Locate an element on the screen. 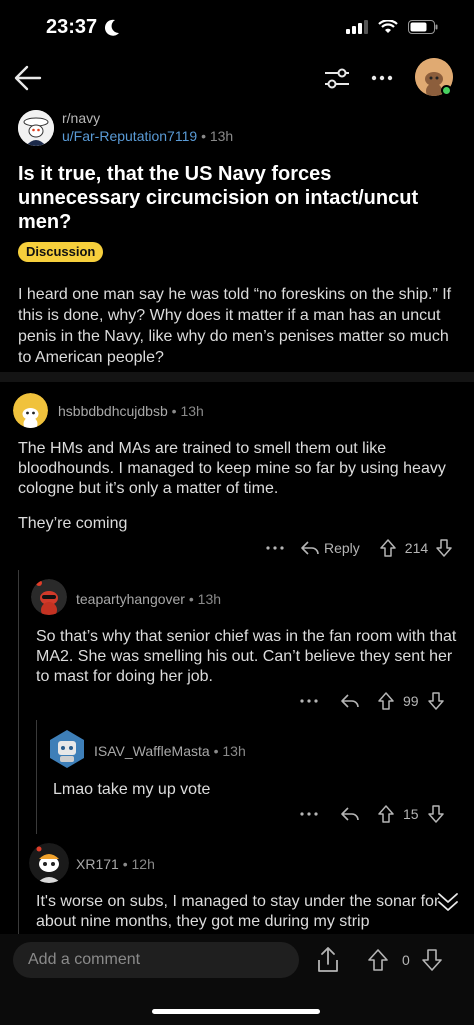 This screenshot has width=474, height=1025. add-comment-input: Add a comment is located at coordinates (156, 960).